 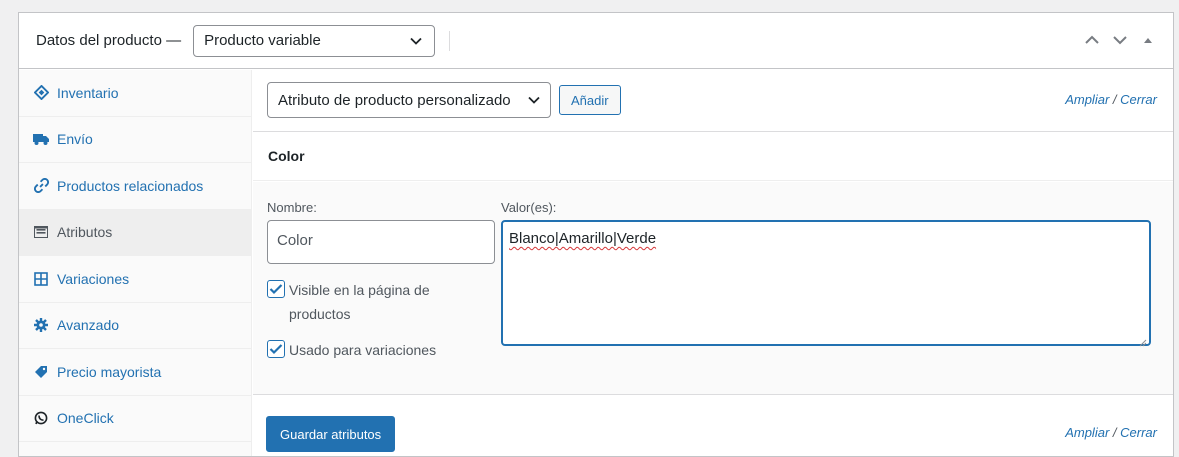 What do you see at coordinates (262, 40) in the screenshot?
I see `product-type-value: Producto variable` at bounding box center [262, 40].